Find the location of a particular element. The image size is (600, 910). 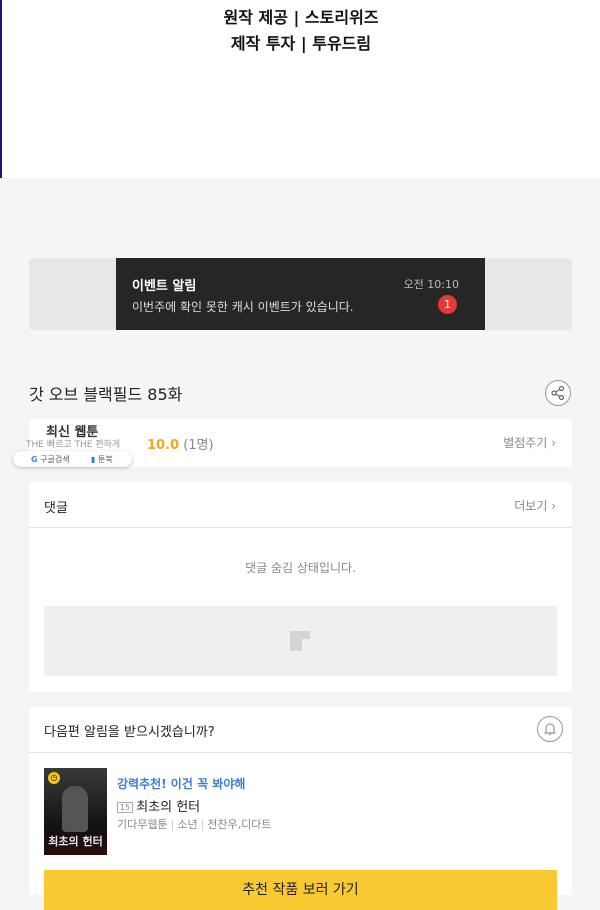

cover-figure is located at coordinates (75, 809).